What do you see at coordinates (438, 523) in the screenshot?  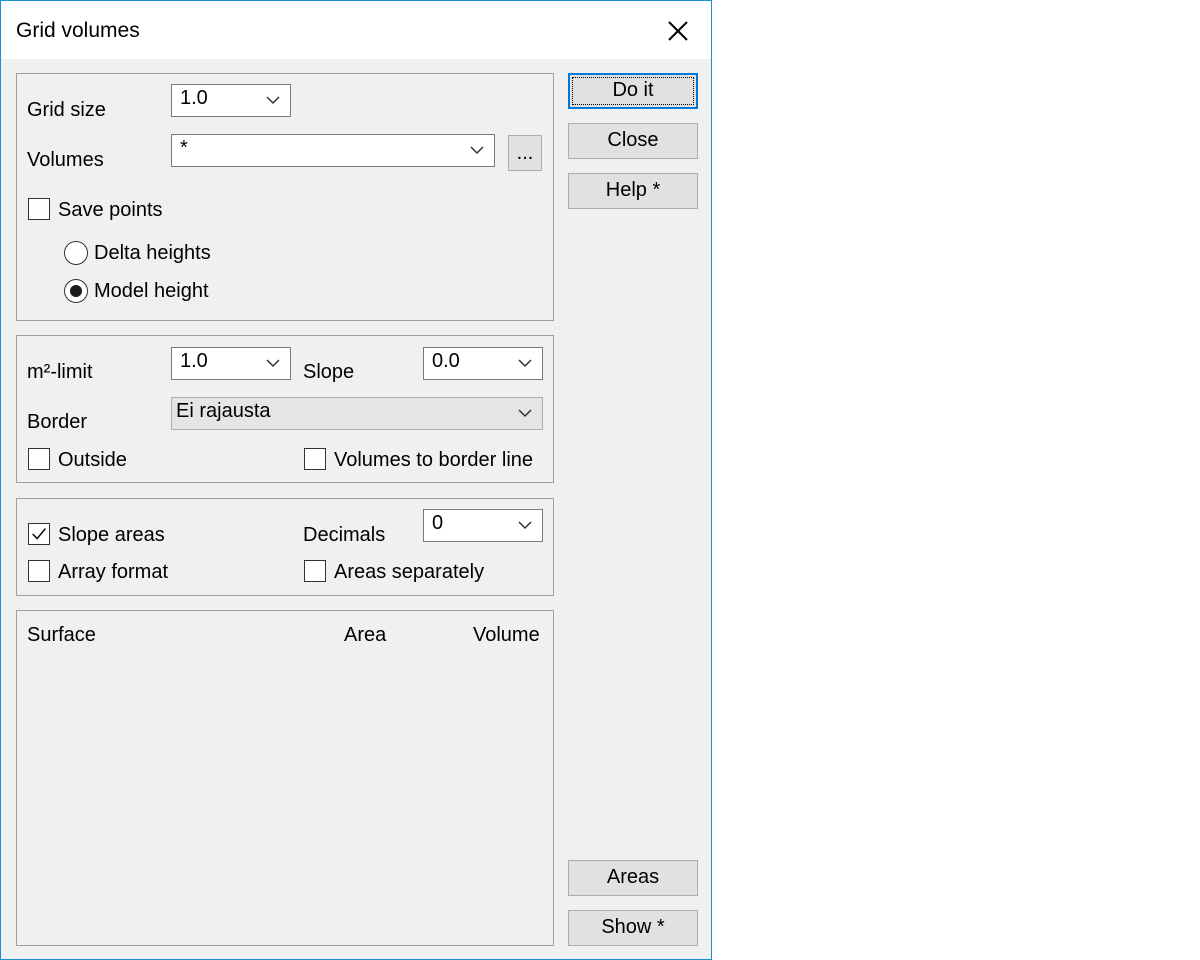 I see `decimals-value: 0` at bounding box center [438, 523].